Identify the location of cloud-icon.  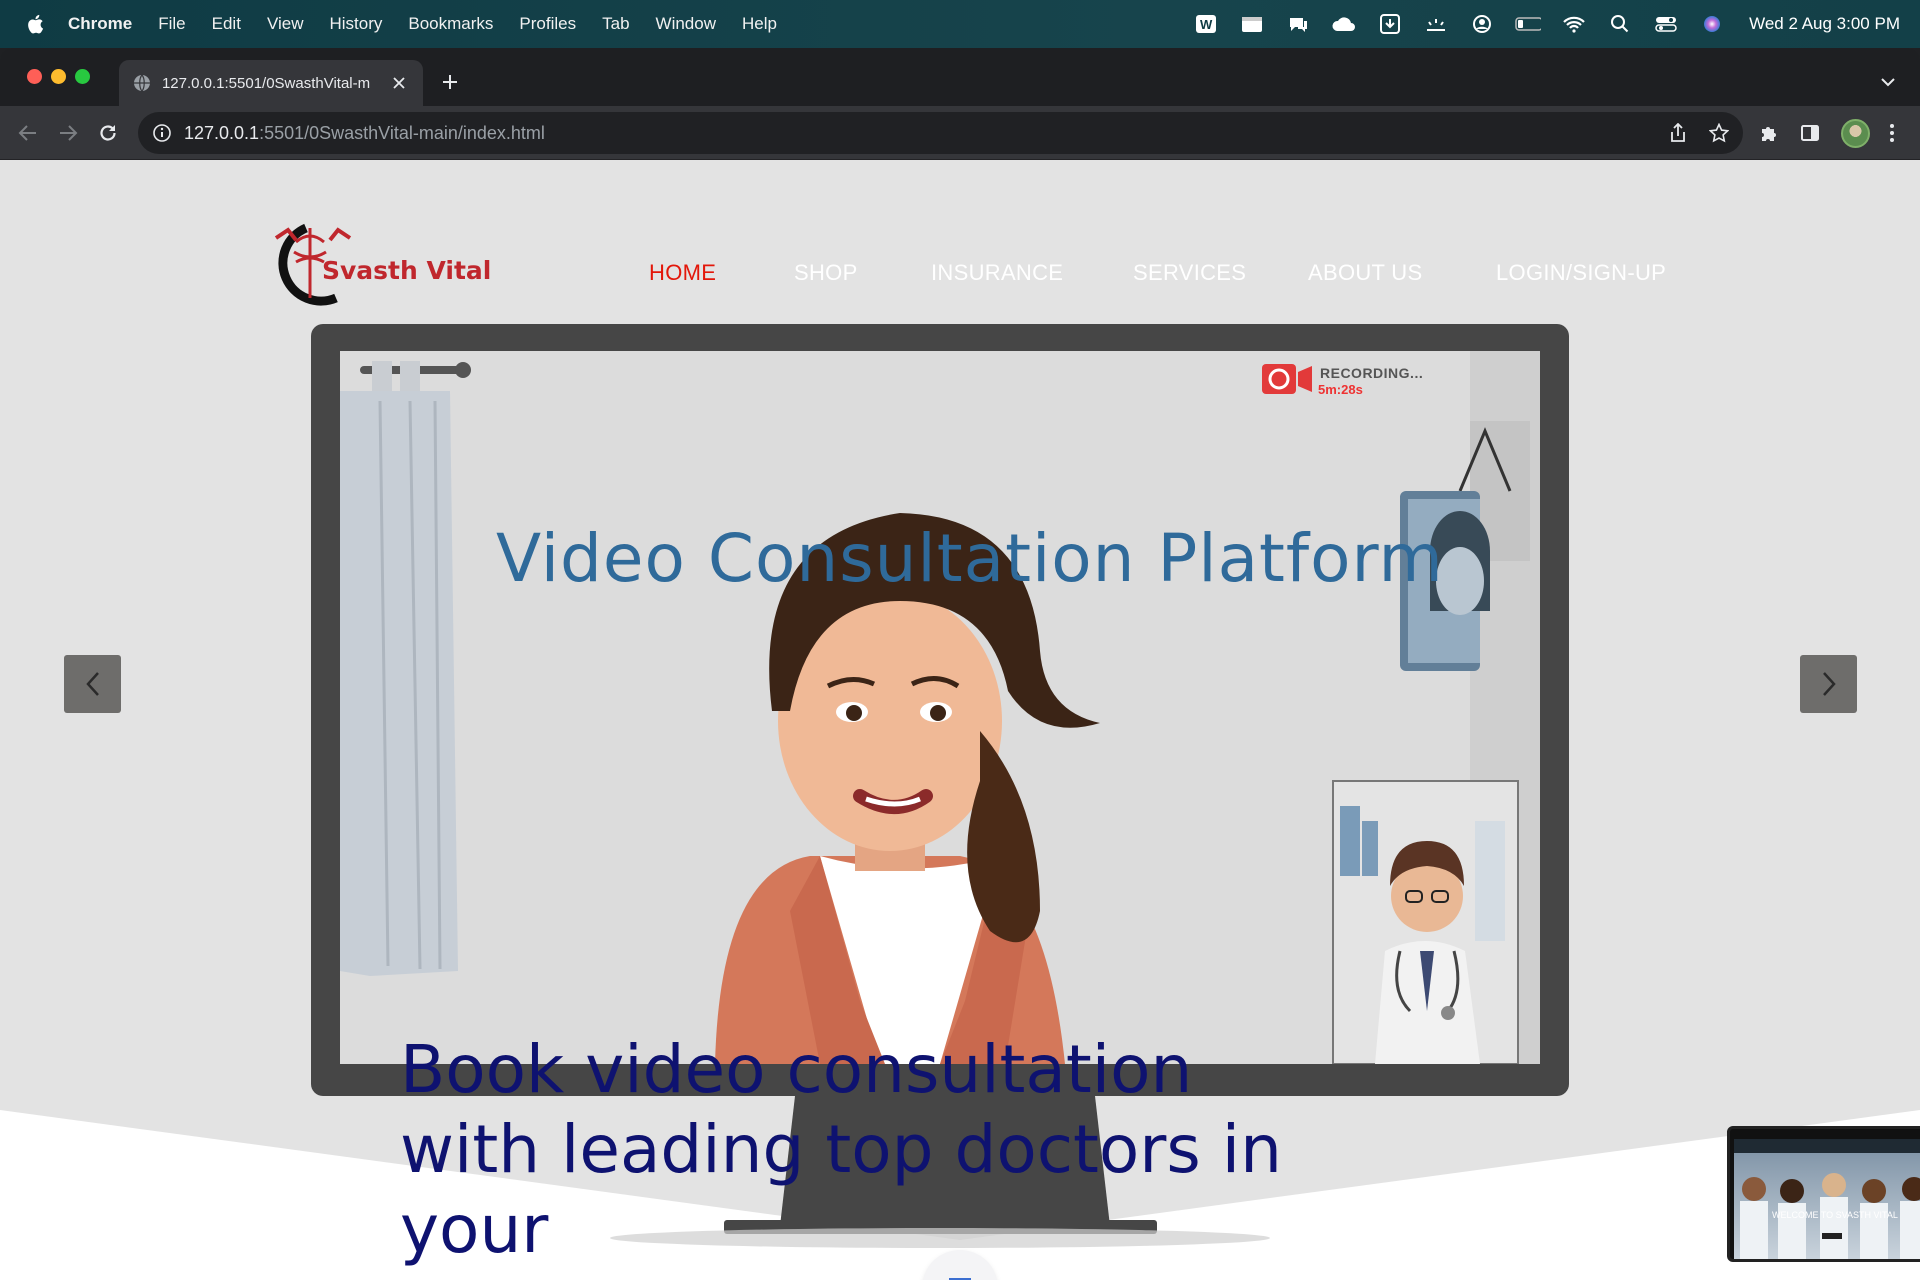
(1344, 24).